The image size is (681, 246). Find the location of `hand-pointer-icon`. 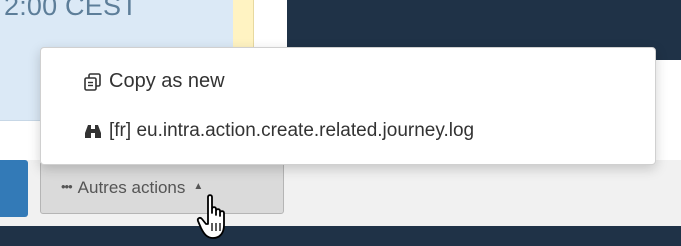

hand-pointer-icon is located at coordinates (216, 218).